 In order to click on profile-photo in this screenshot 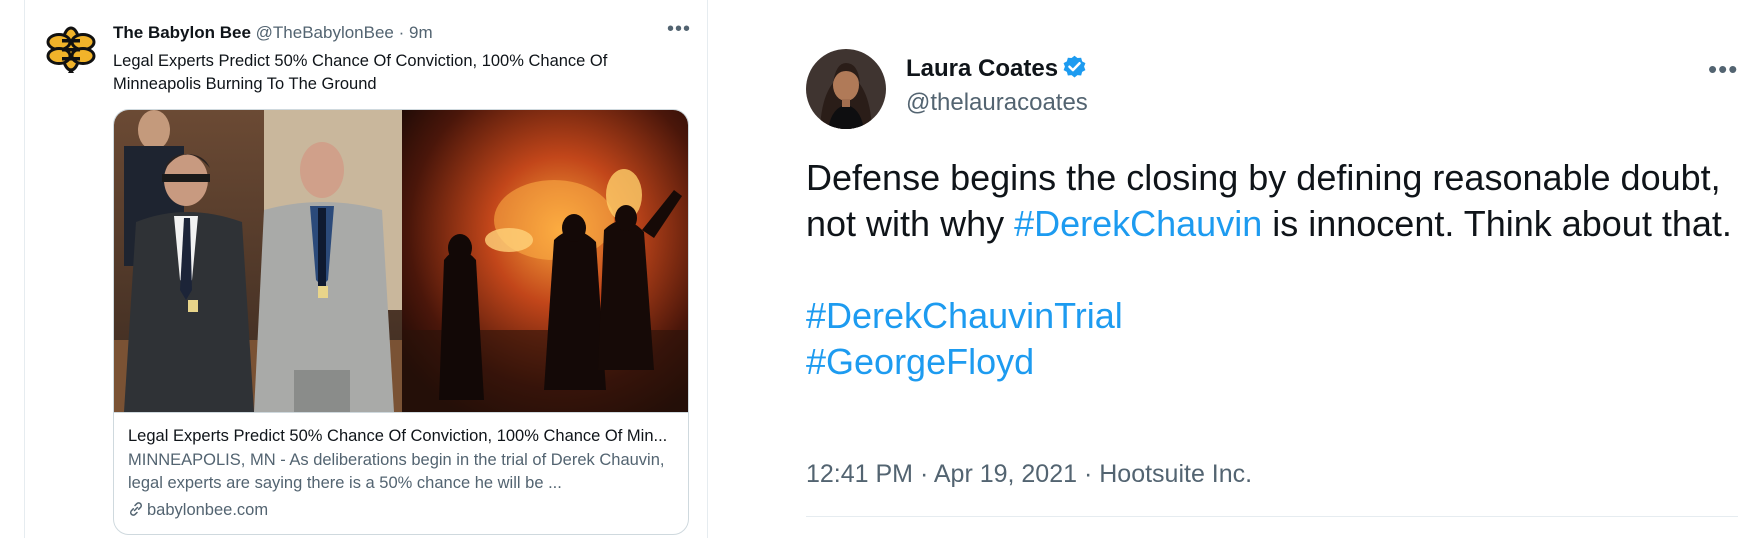, I will do `click(846, 89)`.